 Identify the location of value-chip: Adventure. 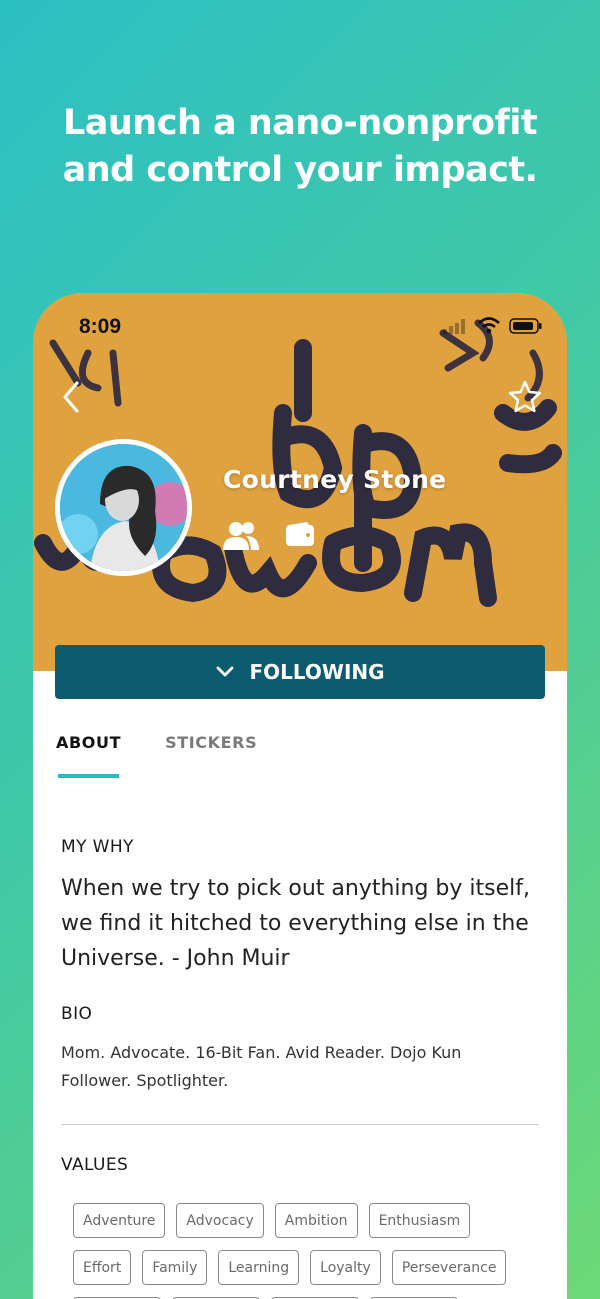
(119, 1220).